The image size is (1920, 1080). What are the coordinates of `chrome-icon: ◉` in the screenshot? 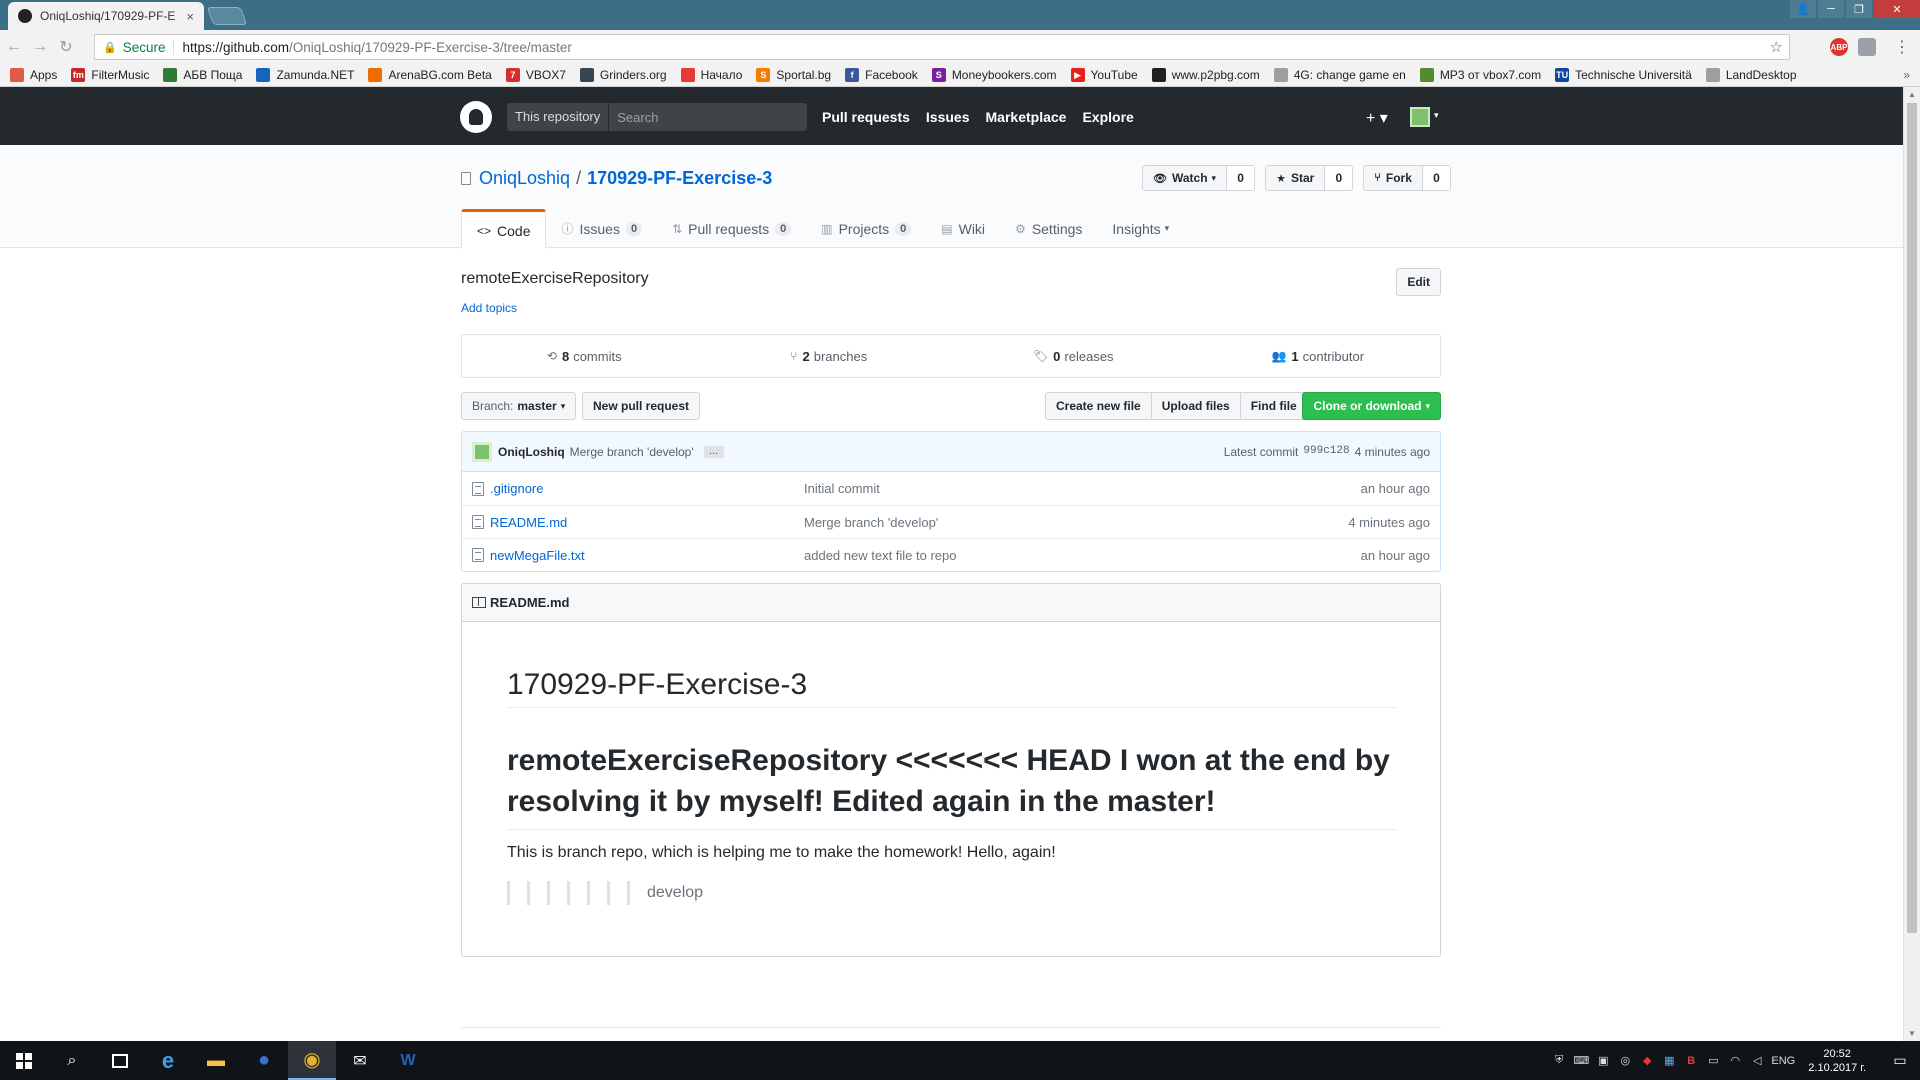 It's located at (312, 1060).